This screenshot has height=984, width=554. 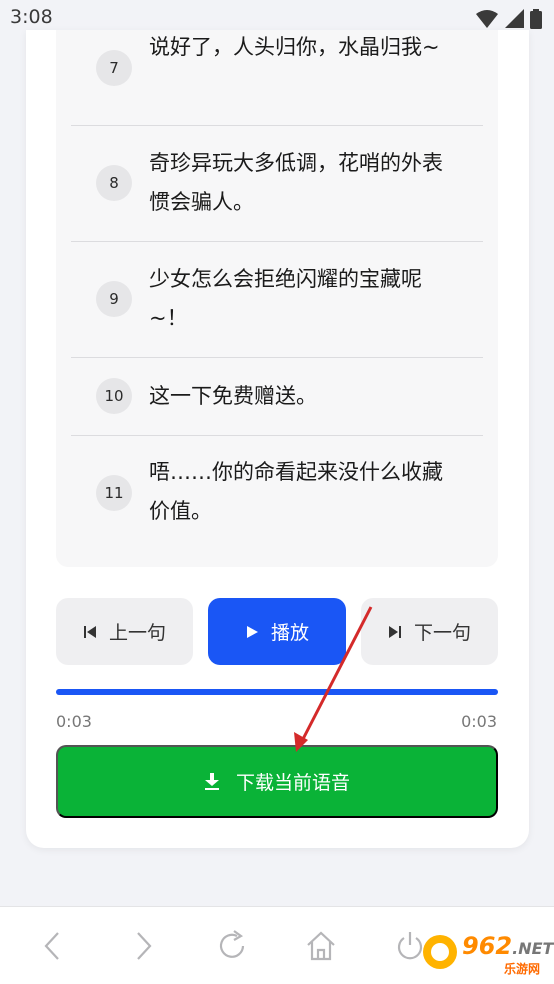 I want to click on list-item: 9 少女怎么会拒绝闪耀的宝藏呢~！, so click(x=277, y=300).